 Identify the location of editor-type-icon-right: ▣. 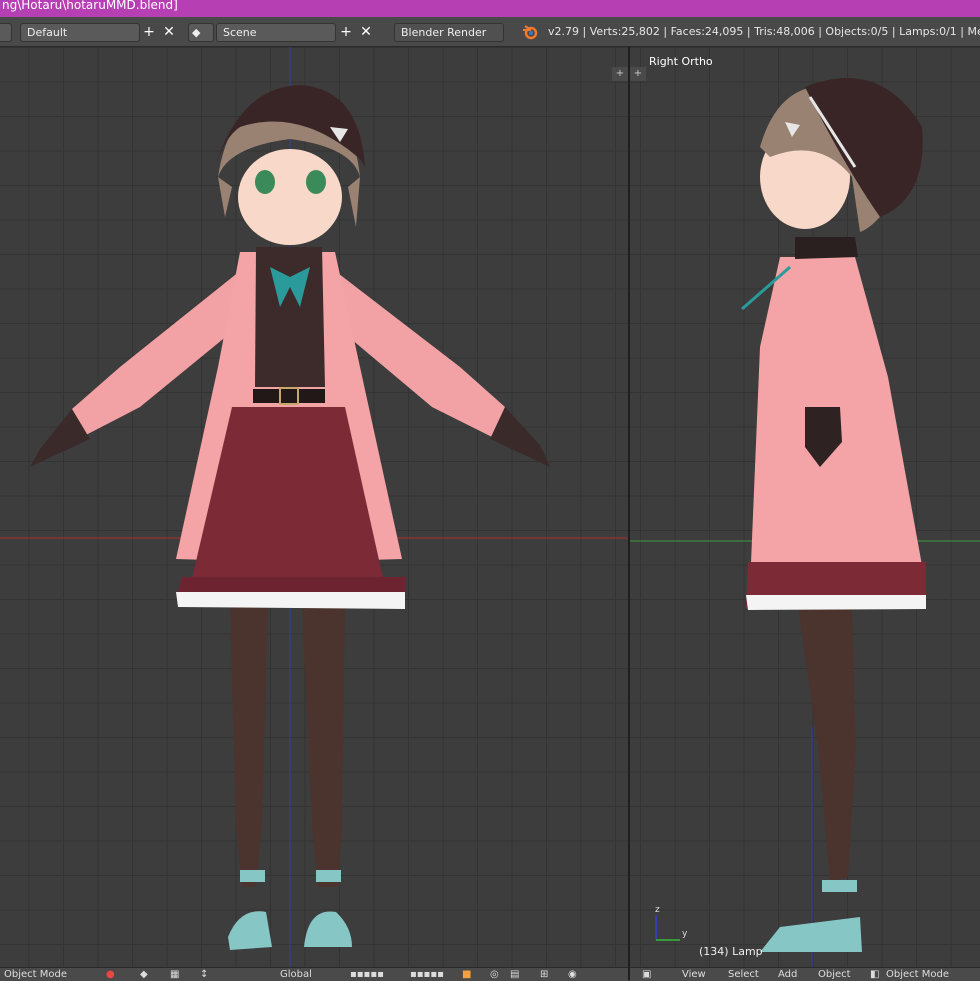
(646, 974).